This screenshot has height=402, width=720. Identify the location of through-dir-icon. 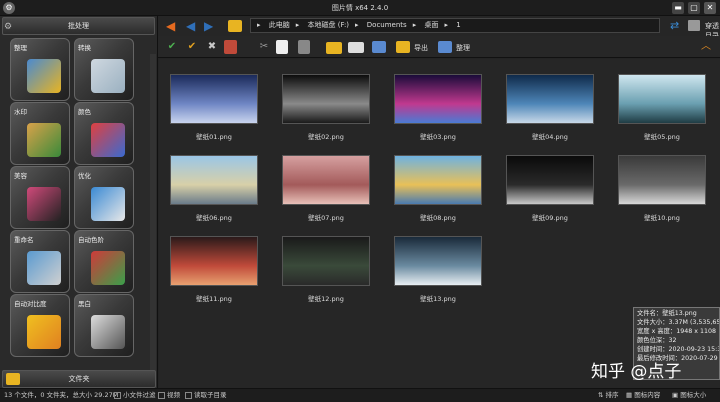
(694, 25).